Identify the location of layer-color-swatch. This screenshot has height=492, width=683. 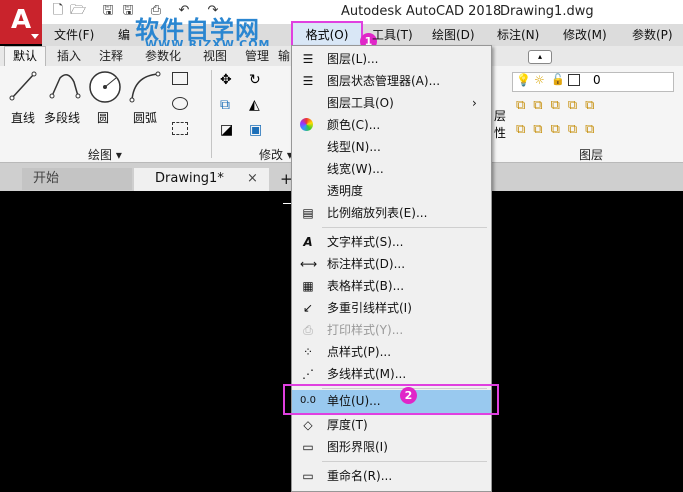
(574, 80).